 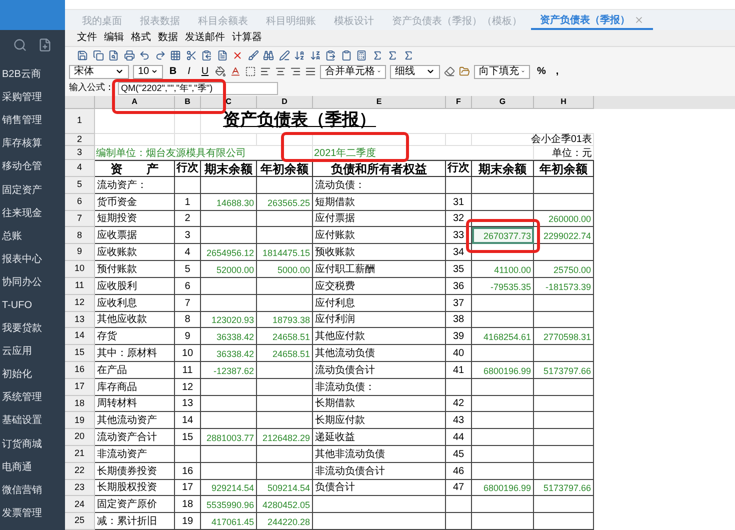 What do you see at coordinates (237, 55) in the screenshot?
I see `delete-icon` at bounding box center [237, 55].